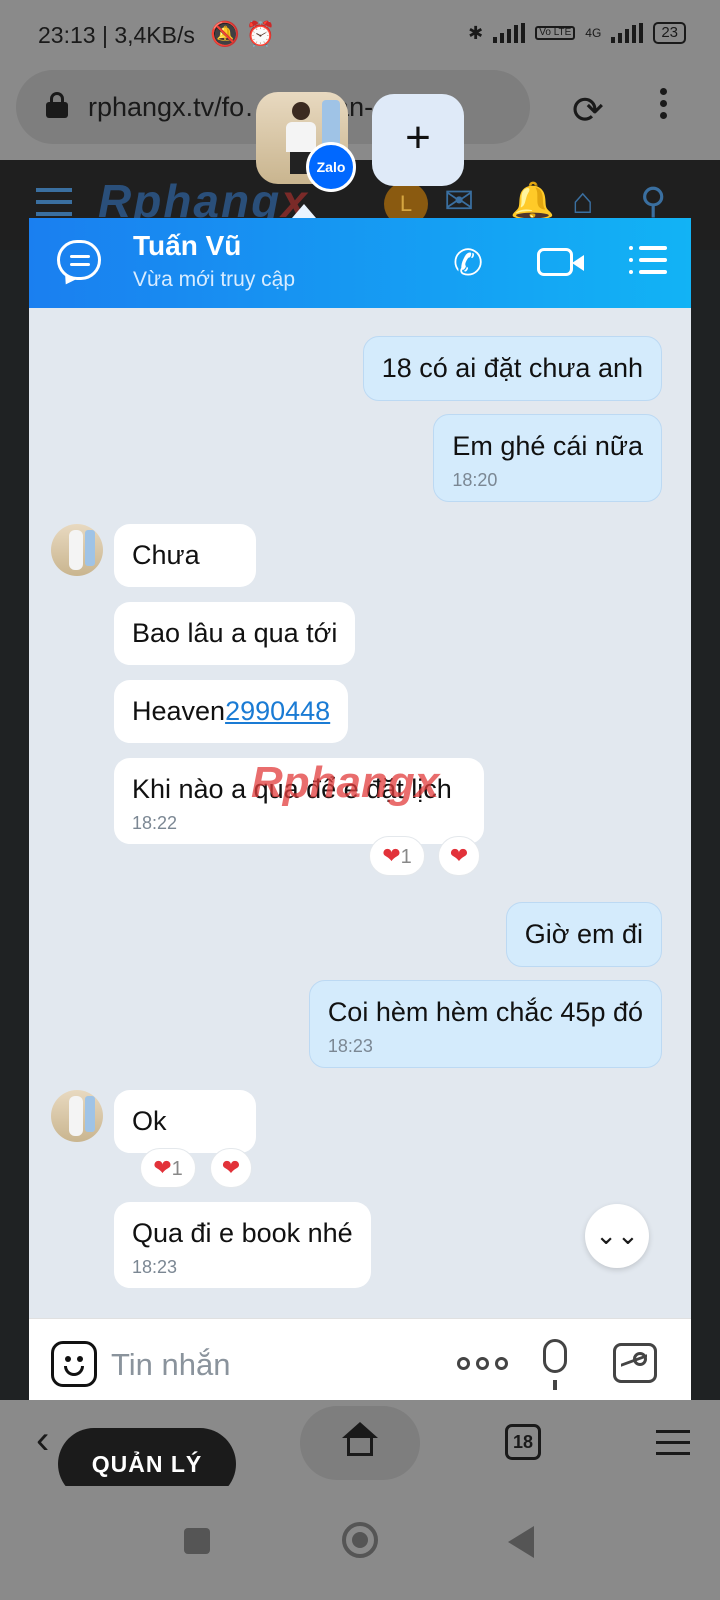 This screenshot has height=1600, width=720. I want to click on chat-bubble-icon, so click(79, 260).